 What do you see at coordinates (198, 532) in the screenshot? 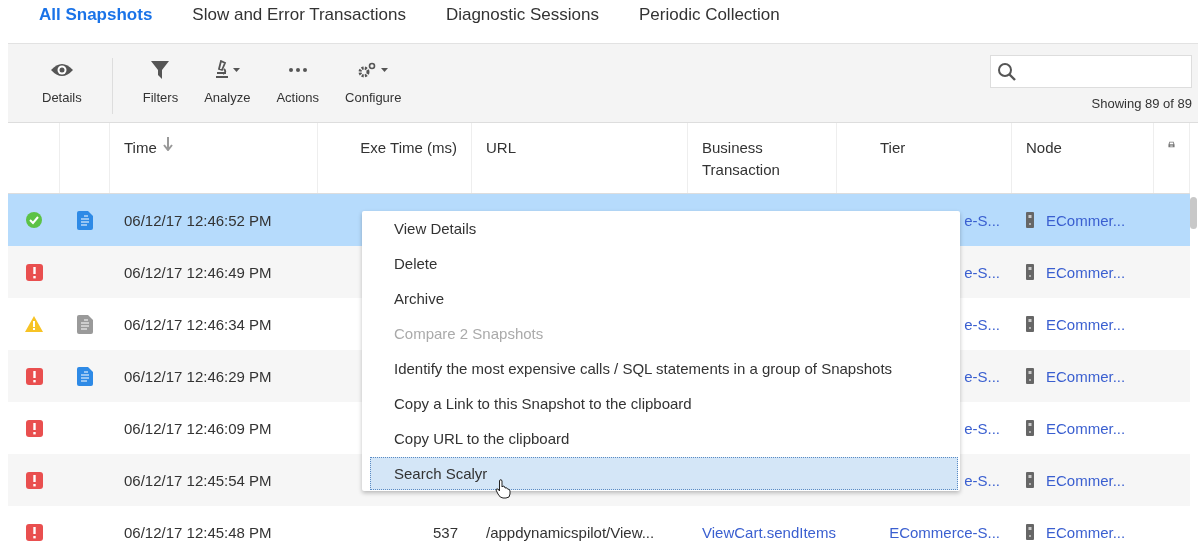
I see `time-cell: 06/12/17 12:45:48 PM` at bounding box center [198, 532].